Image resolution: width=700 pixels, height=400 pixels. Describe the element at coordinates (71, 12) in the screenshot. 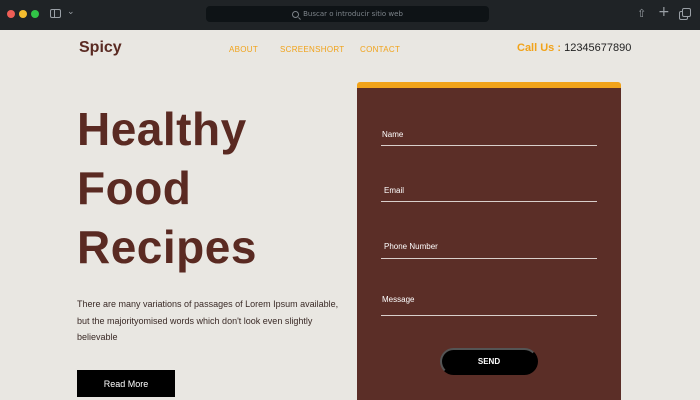

I see `chevron-down-icon: ⌄` at that location.